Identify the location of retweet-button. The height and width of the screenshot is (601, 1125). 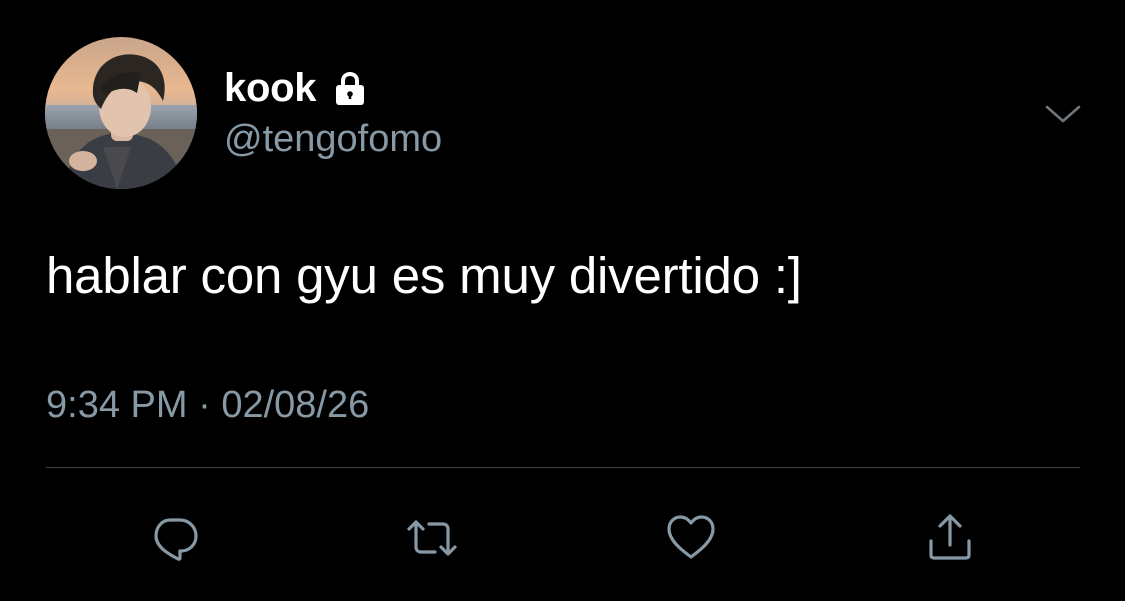
(432, 538).